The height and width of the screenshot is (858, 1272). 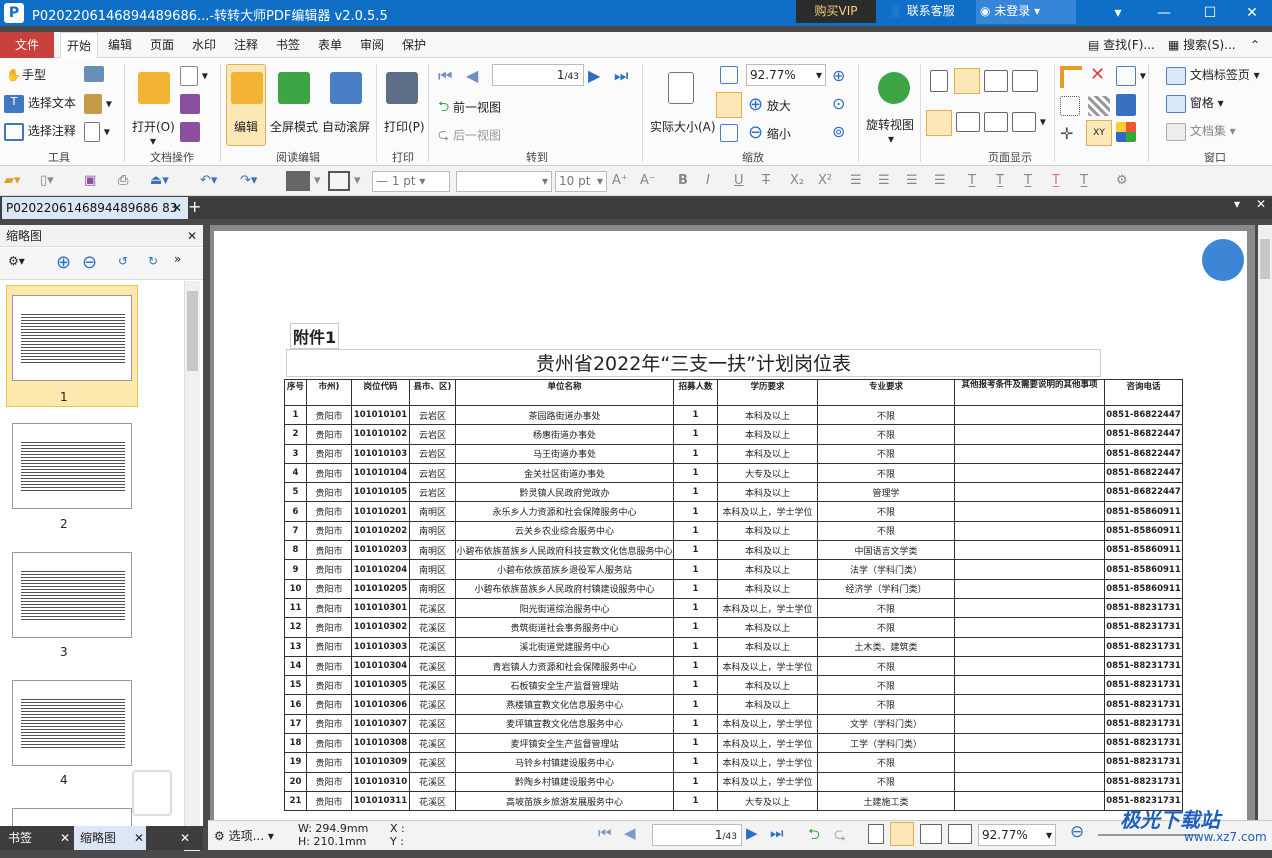 I want to click on more-icon: », so click(x=177, y=259).